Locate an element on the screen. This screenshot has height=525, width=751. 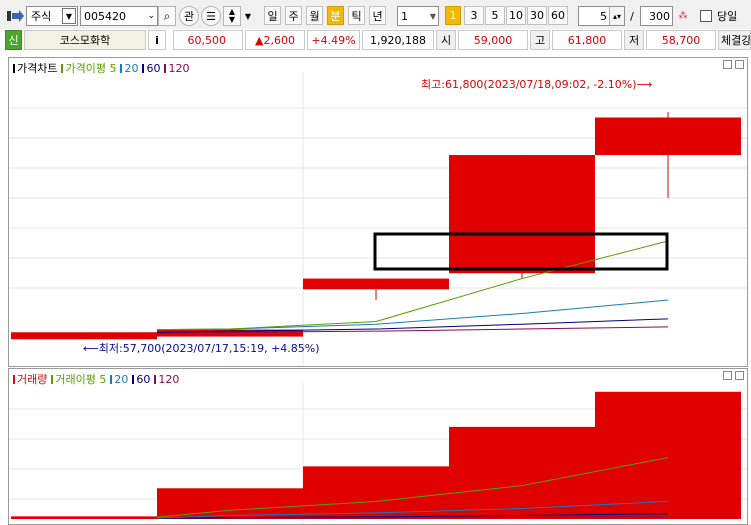
legend-volume-ma5: 거래이평 5 is located at coordinates (78, 379).